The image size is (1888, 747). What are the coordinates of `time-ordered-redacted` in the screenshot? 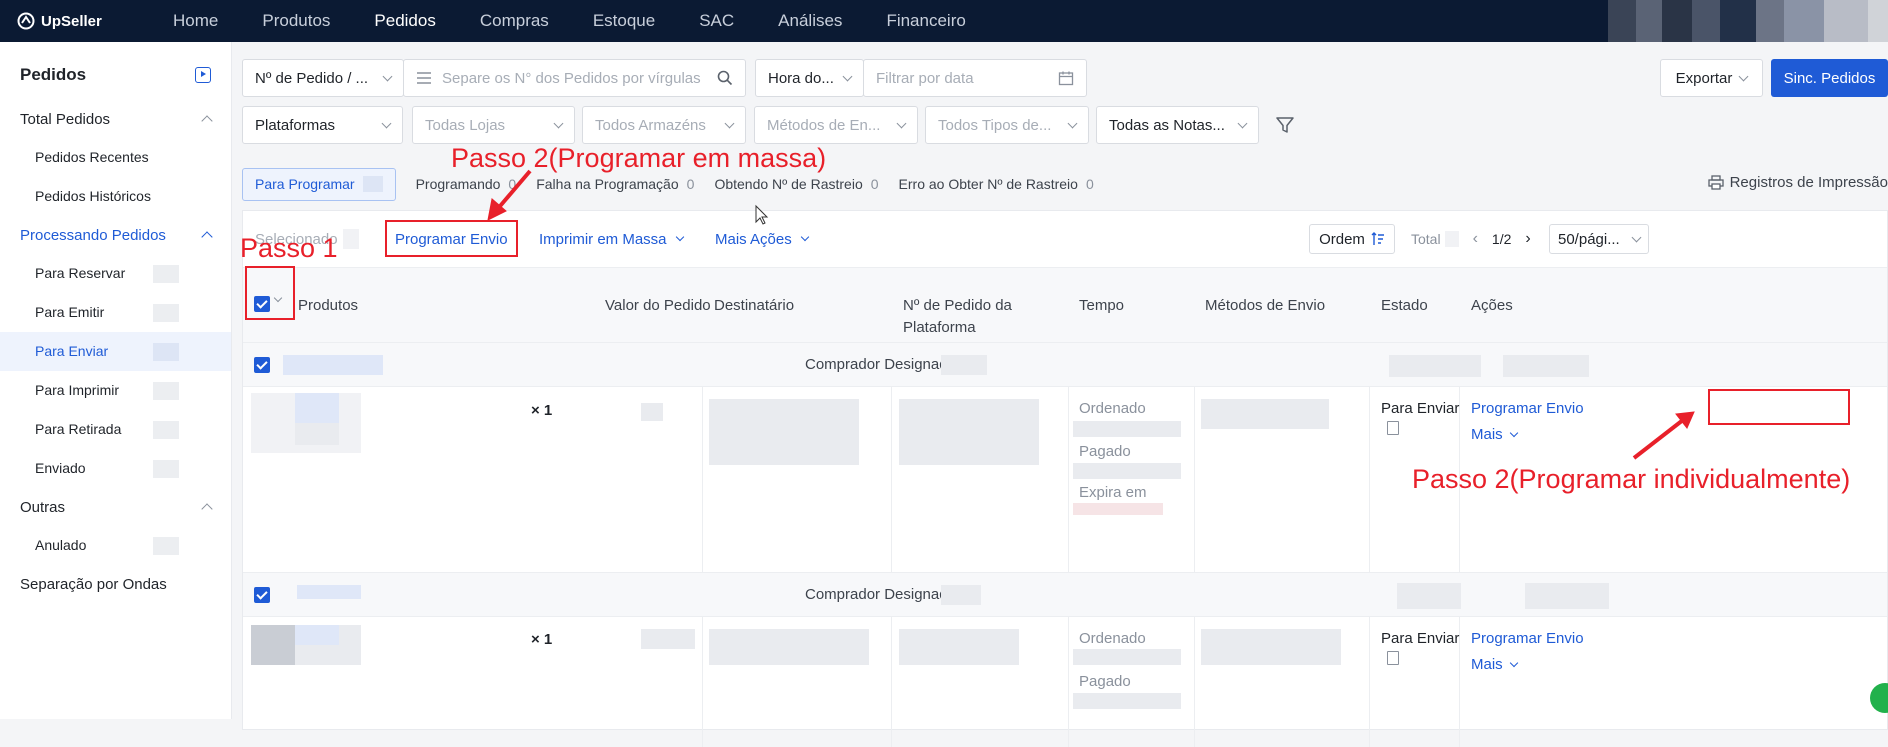 It's located at (1127, 657).